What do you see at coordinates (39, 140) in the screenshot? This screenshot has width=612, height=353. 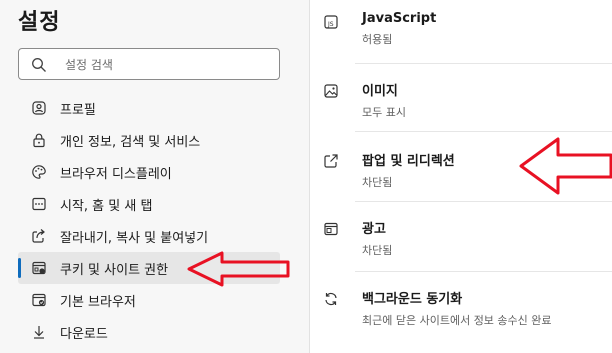 I see `lock-icon` at bounding box center [39, 140].